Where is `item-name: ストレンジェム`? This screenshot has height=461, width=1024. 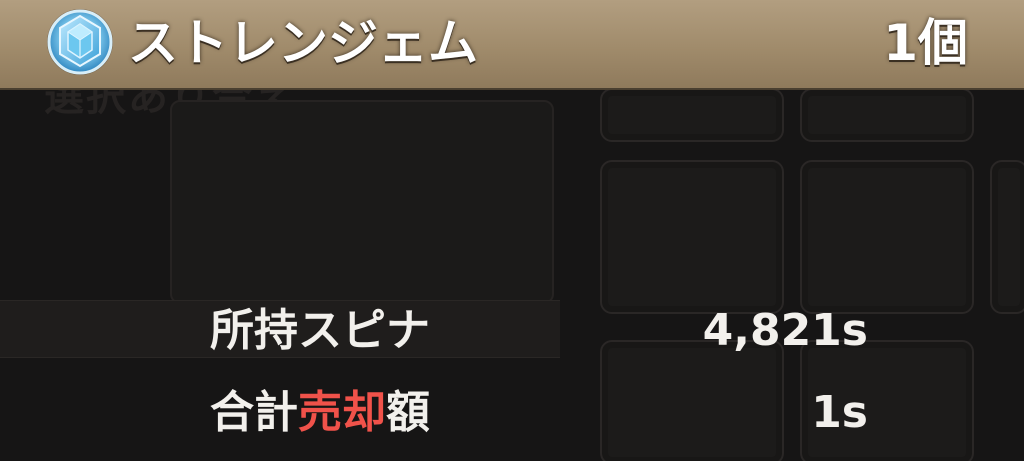 item-name: ストレンジェム is located at coordinates (303, 43).